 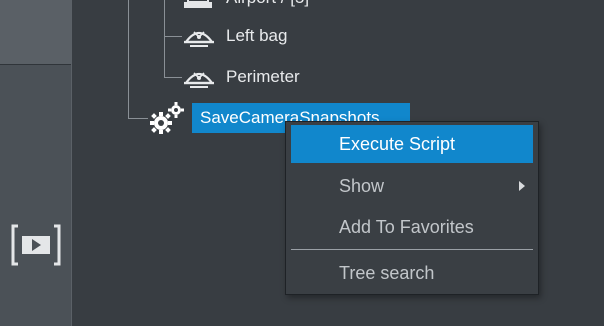 I want to click on menu-separator, so click(x=412, y=249).